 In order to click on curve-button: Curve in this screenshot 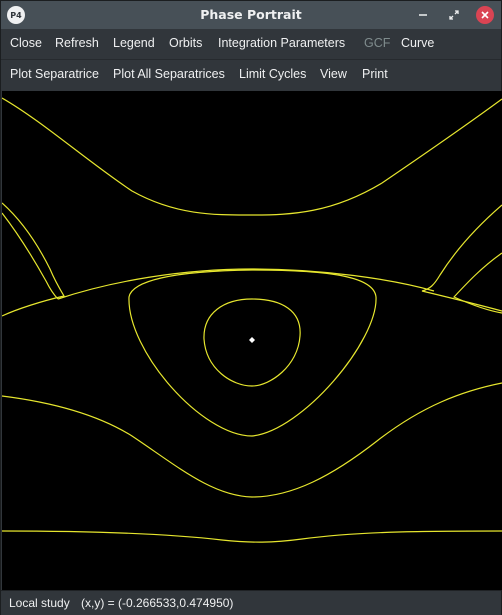, I will do `click(417, 43)`.